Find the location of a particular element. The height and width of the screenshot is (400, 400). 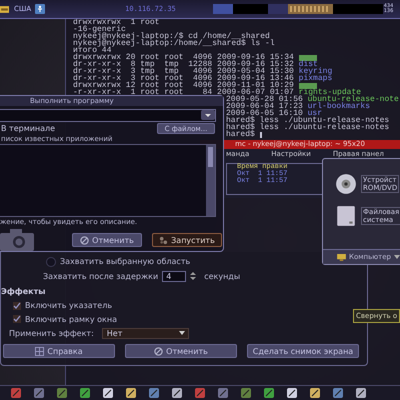

terminal-line: 2009-05-28 01:56 is located at coordinates (264, 99).